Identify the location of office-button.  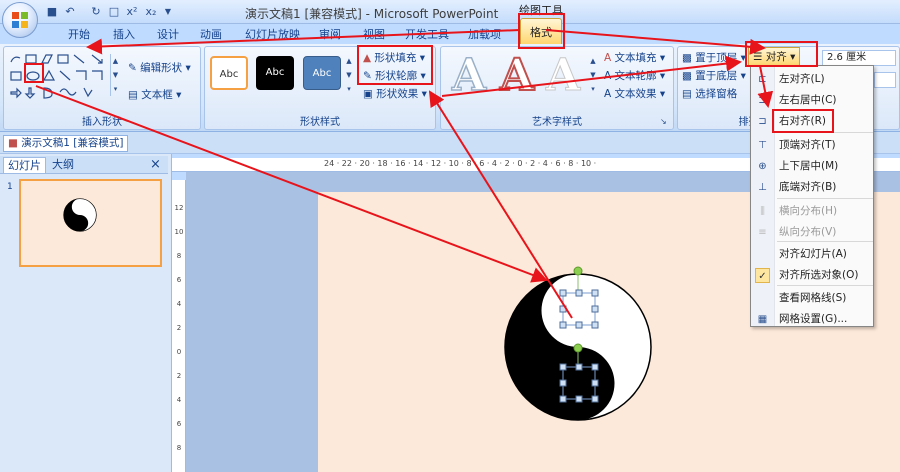
(20, 20).